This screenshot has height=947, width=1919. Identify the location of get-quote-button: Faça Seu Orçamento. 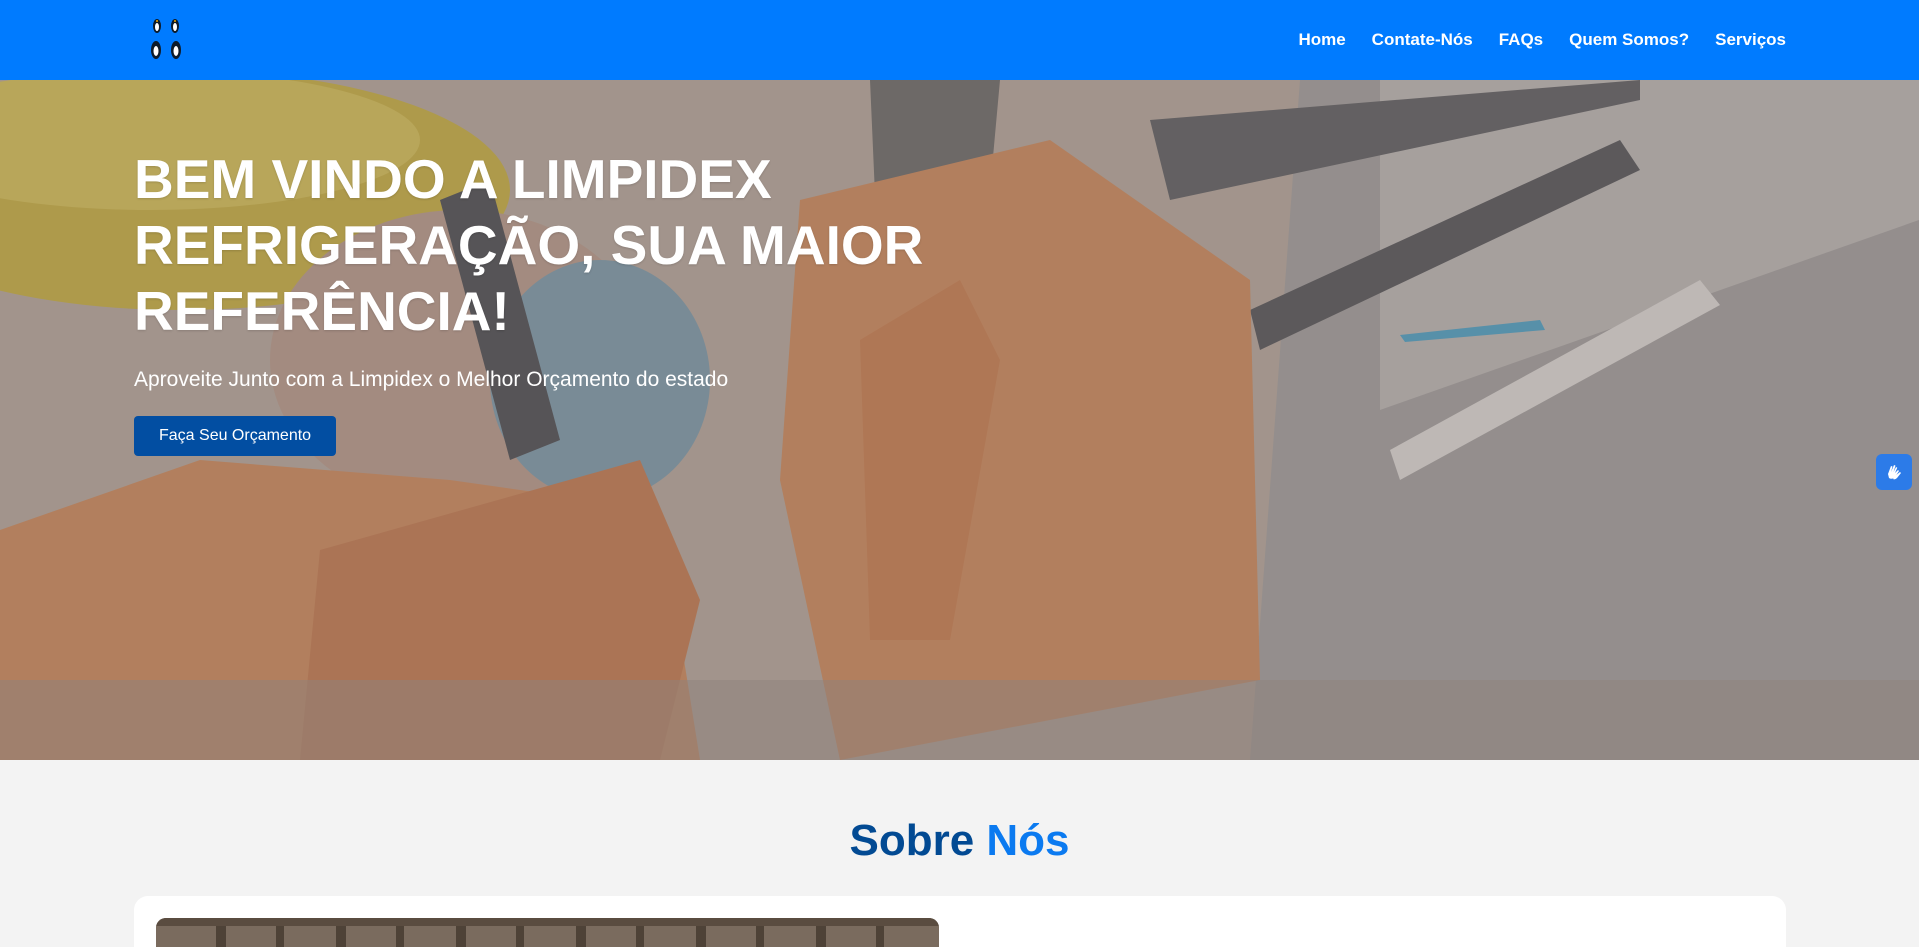
(235, 436).